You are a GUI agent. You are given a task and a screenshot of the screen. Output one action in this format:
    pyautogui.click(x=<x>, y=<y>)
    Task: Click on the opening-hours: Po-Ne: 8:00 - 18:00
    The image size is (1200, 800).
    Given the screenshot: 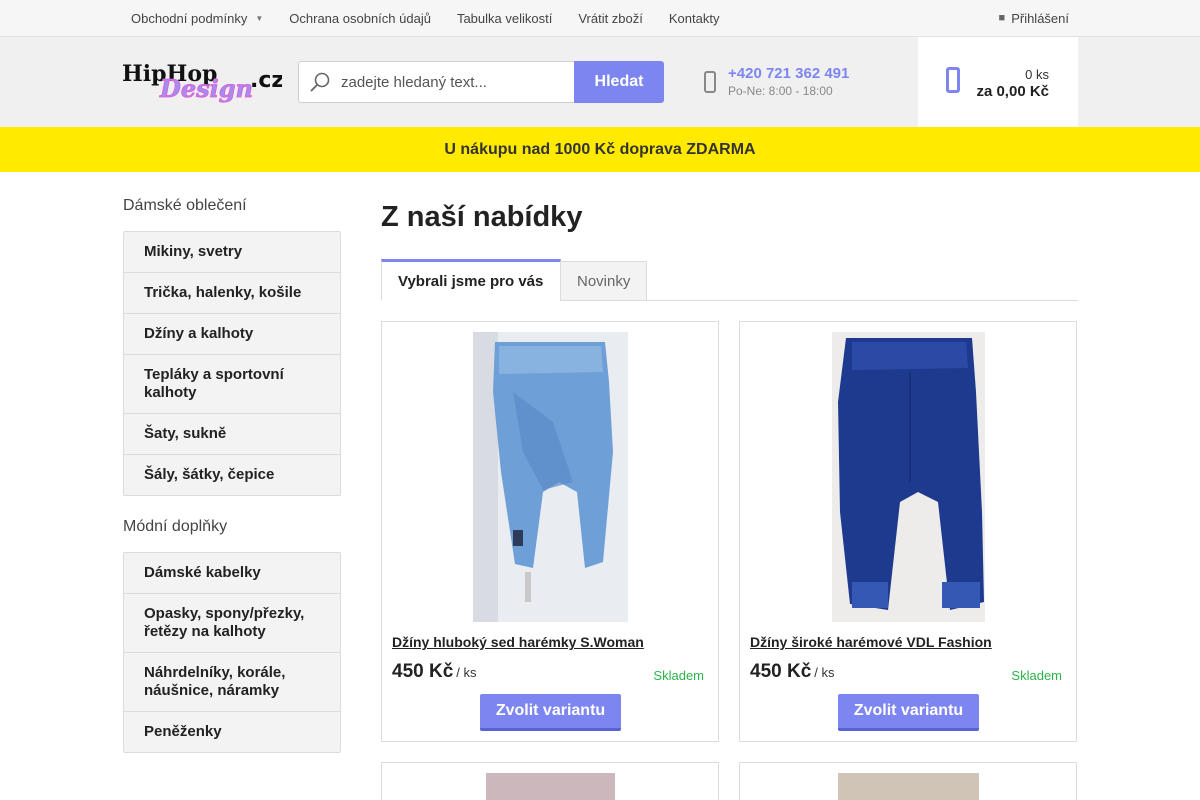 What is the action you would take?
    pyautogui.click(x=780, y=91)
    